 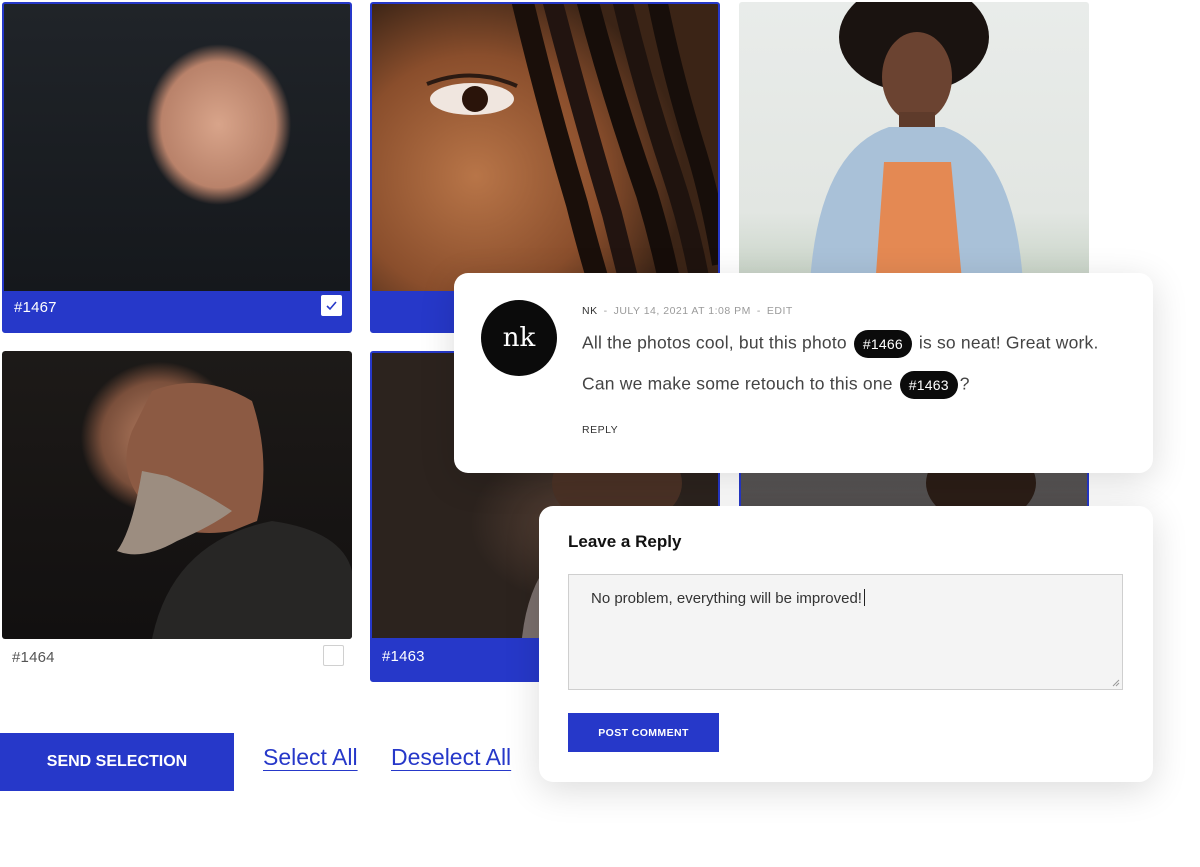 I want to click on woman-illustration, so click(x=916, y=152).